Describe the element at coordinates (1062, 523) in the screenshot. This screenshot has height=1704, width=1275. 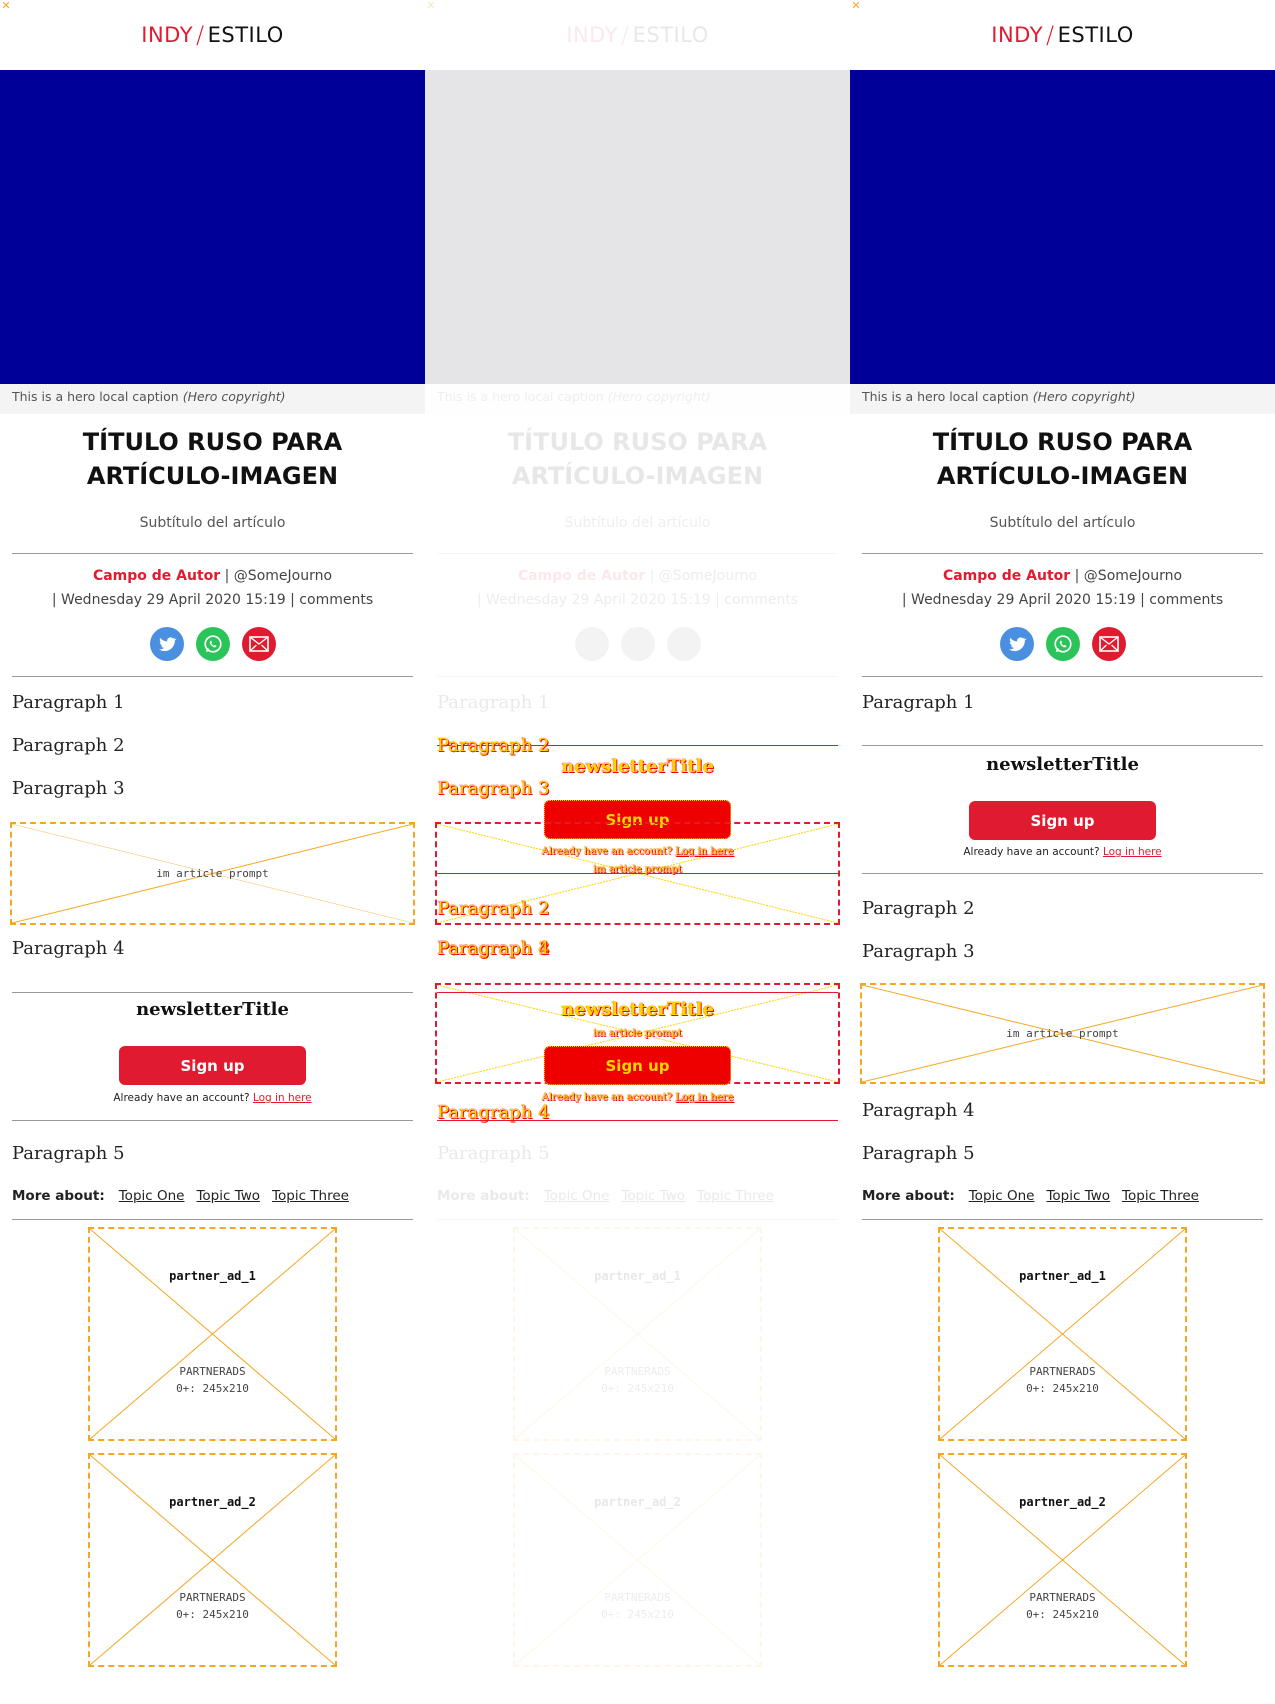
I see `article-subtitle: Subtítulo del artículo` at that location.